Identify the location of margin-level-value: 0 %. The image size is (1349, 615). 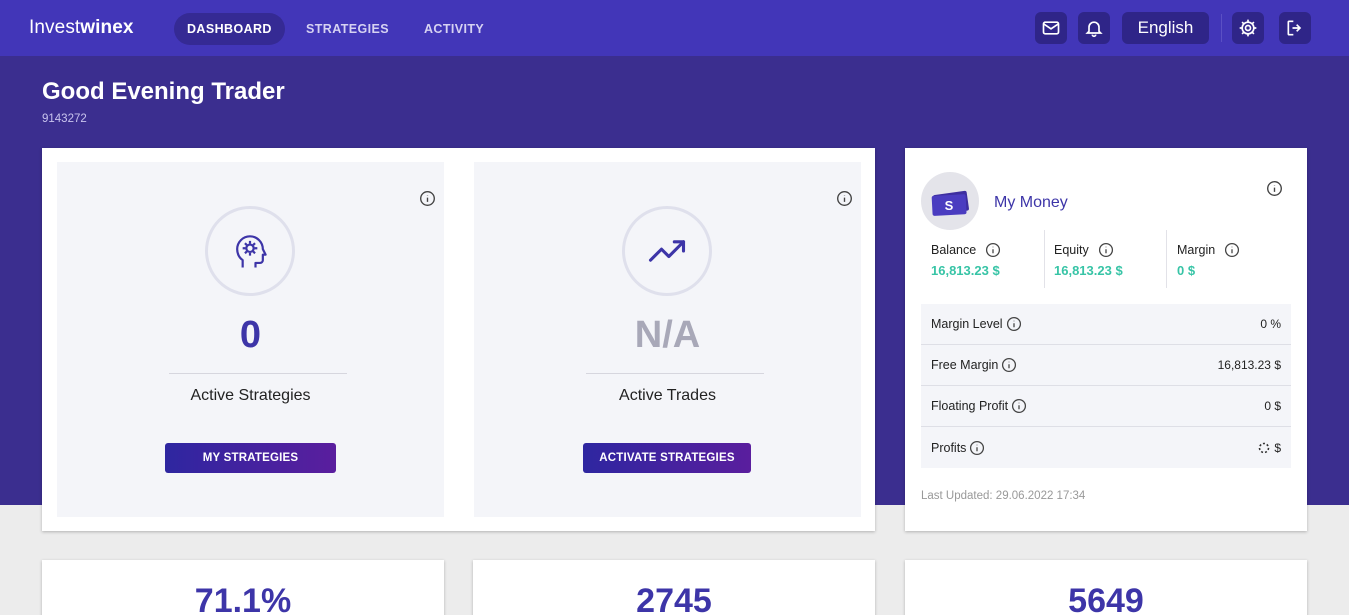
(1270, 324).